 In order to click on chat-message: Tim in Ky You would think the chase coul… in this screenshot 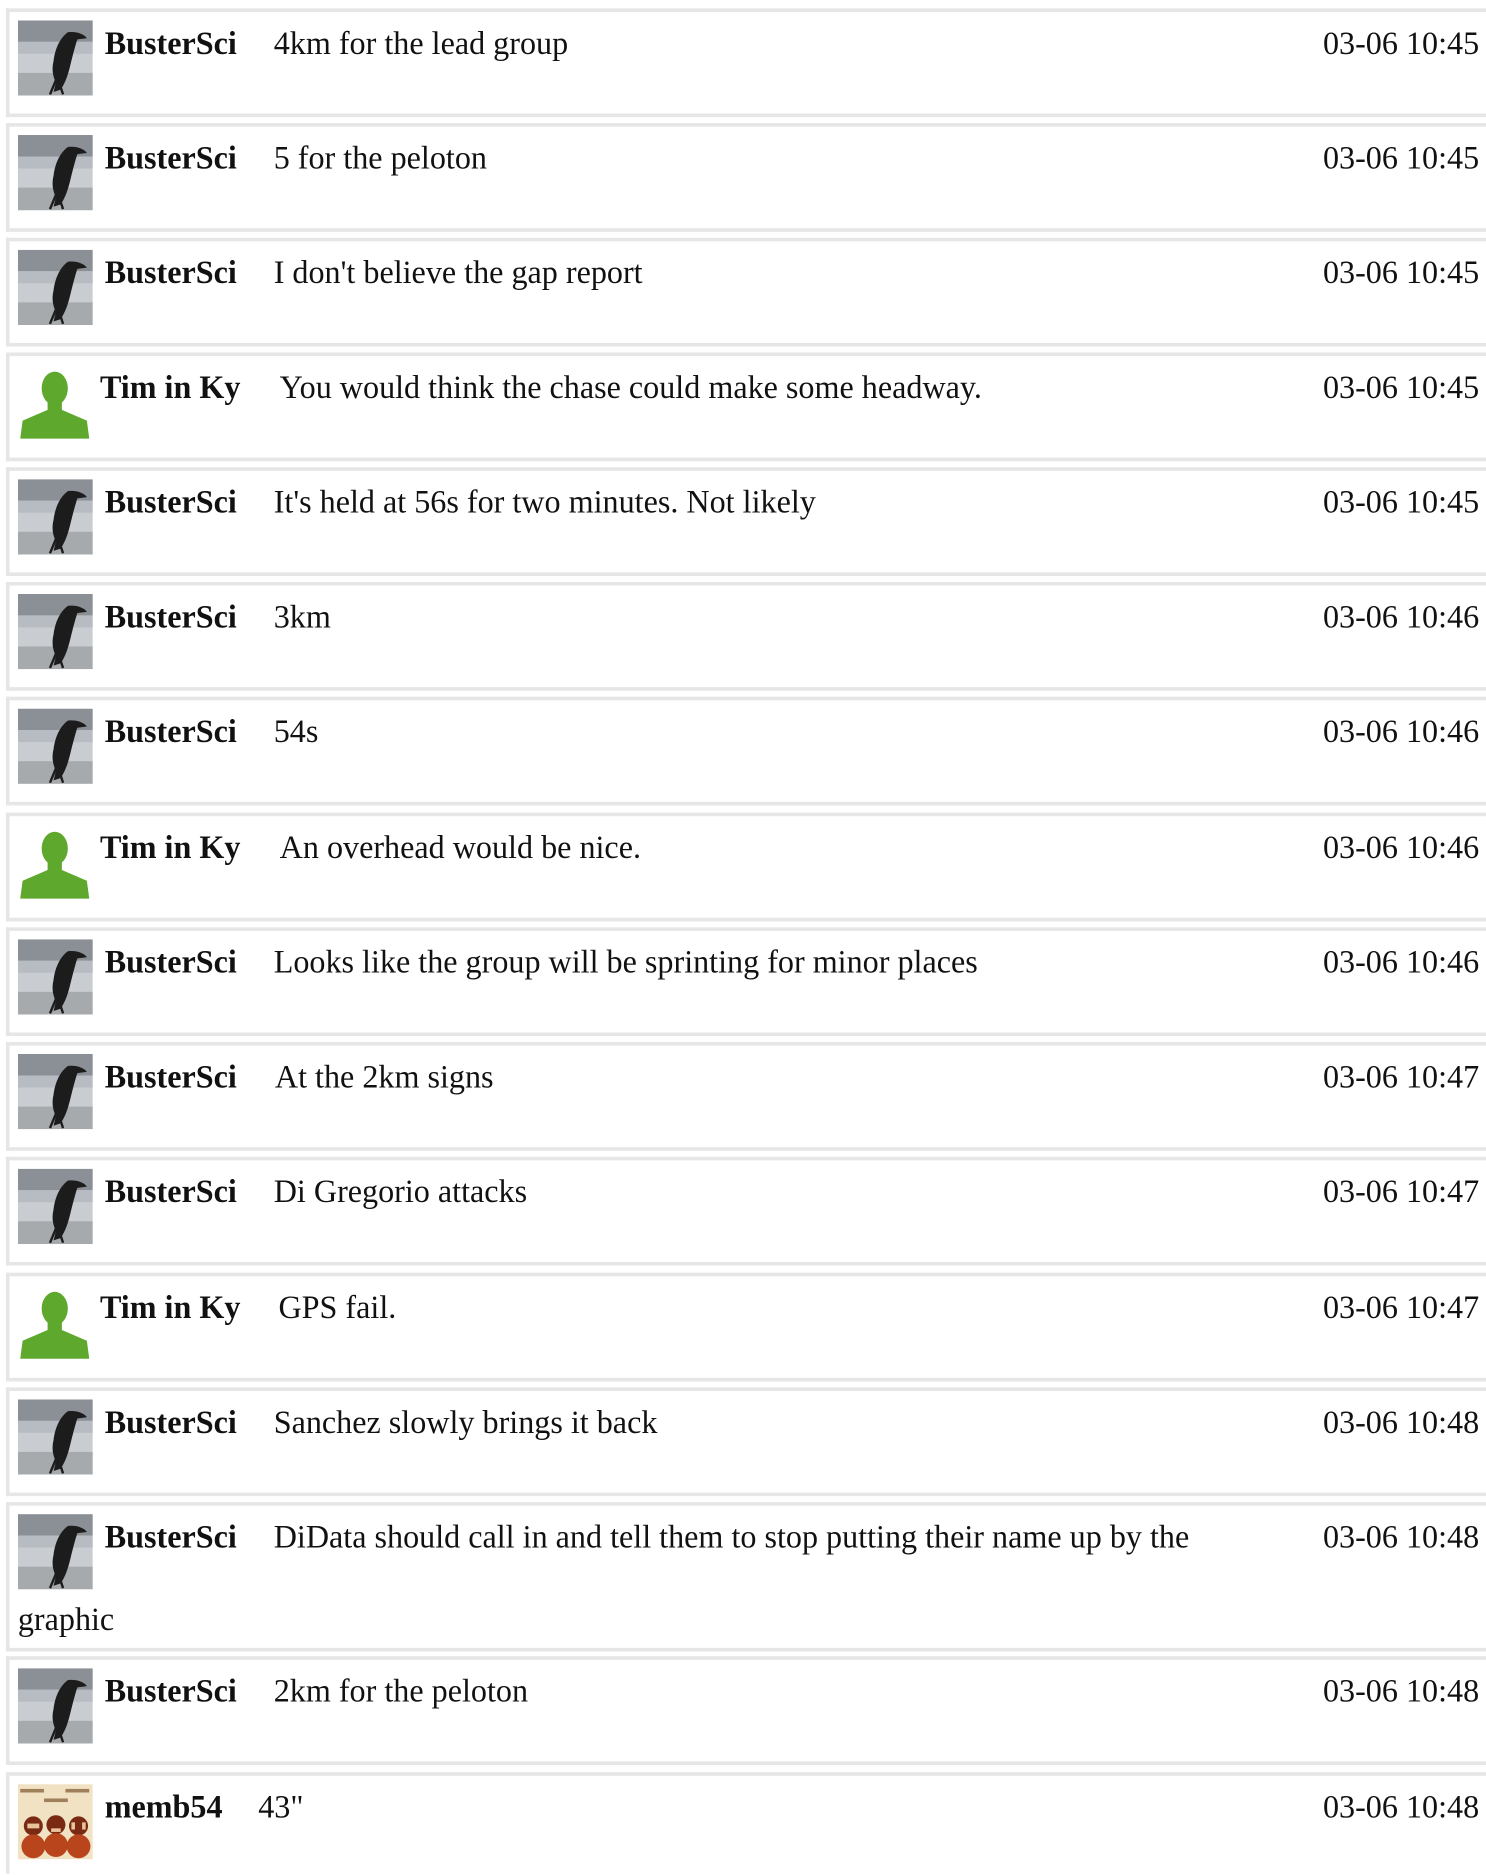, I will do `click(745, 407)`.